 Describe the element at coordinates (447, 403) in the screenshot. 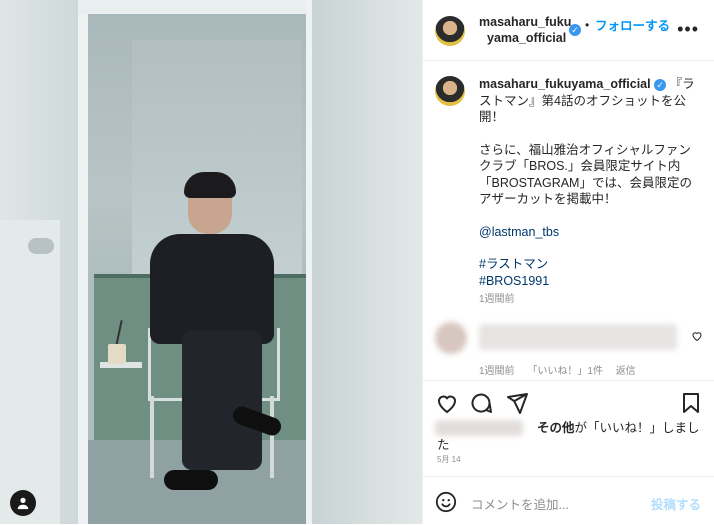

I see `heart-icon` at that location.